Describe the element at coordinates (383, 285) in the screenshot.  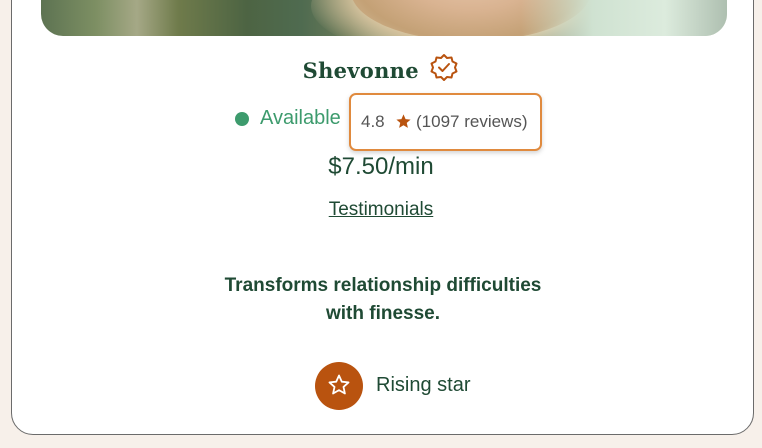
I see `tagline-line-1: Transforms relationship difficulties` at that location.